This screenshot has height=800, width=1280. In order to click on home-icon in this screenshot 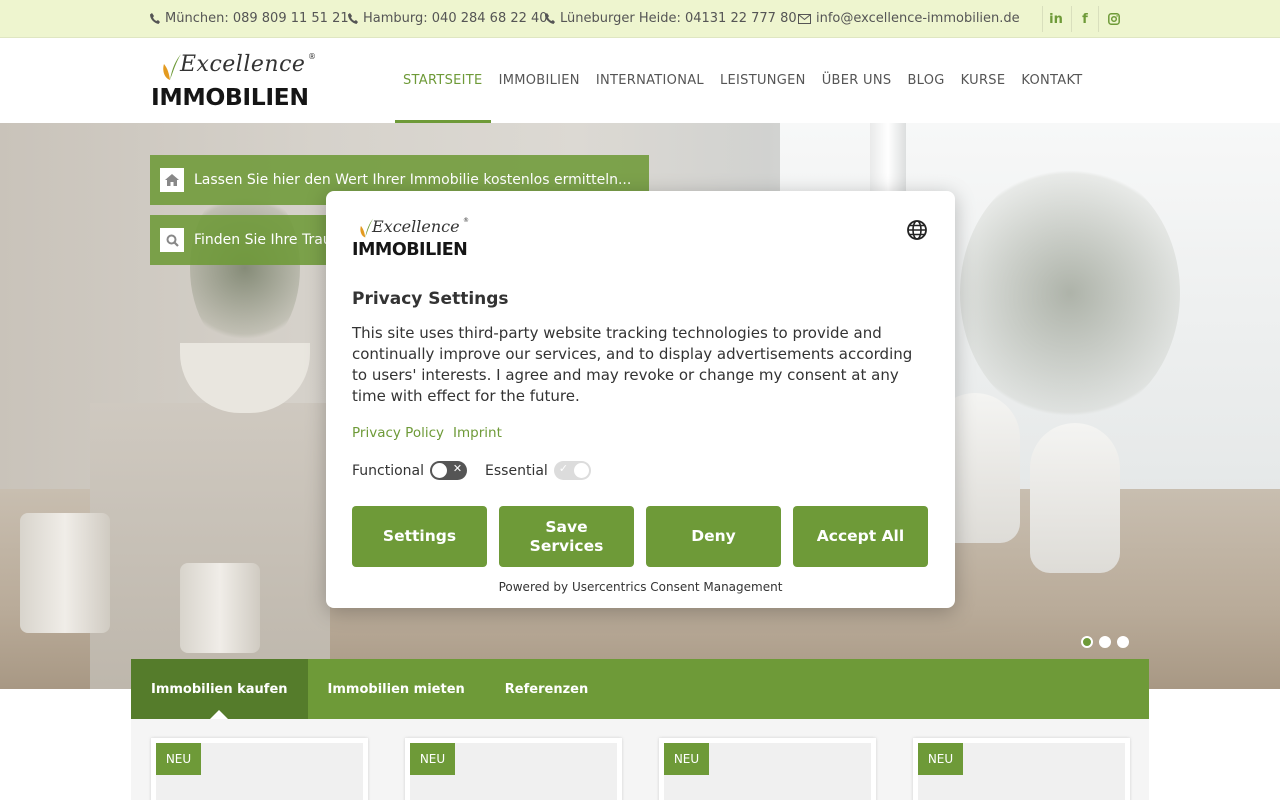, I will do `click(172, 180)`.